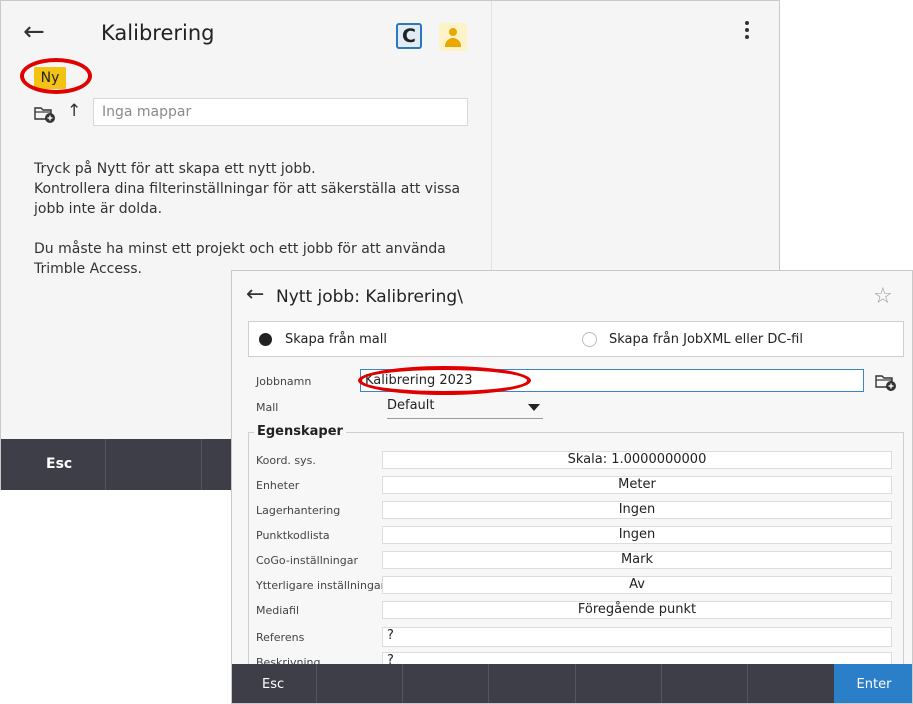 The width and height of the screenshot is (913, 704). I want to click on folder-path-field: Inga mappar, so click(280, 112).